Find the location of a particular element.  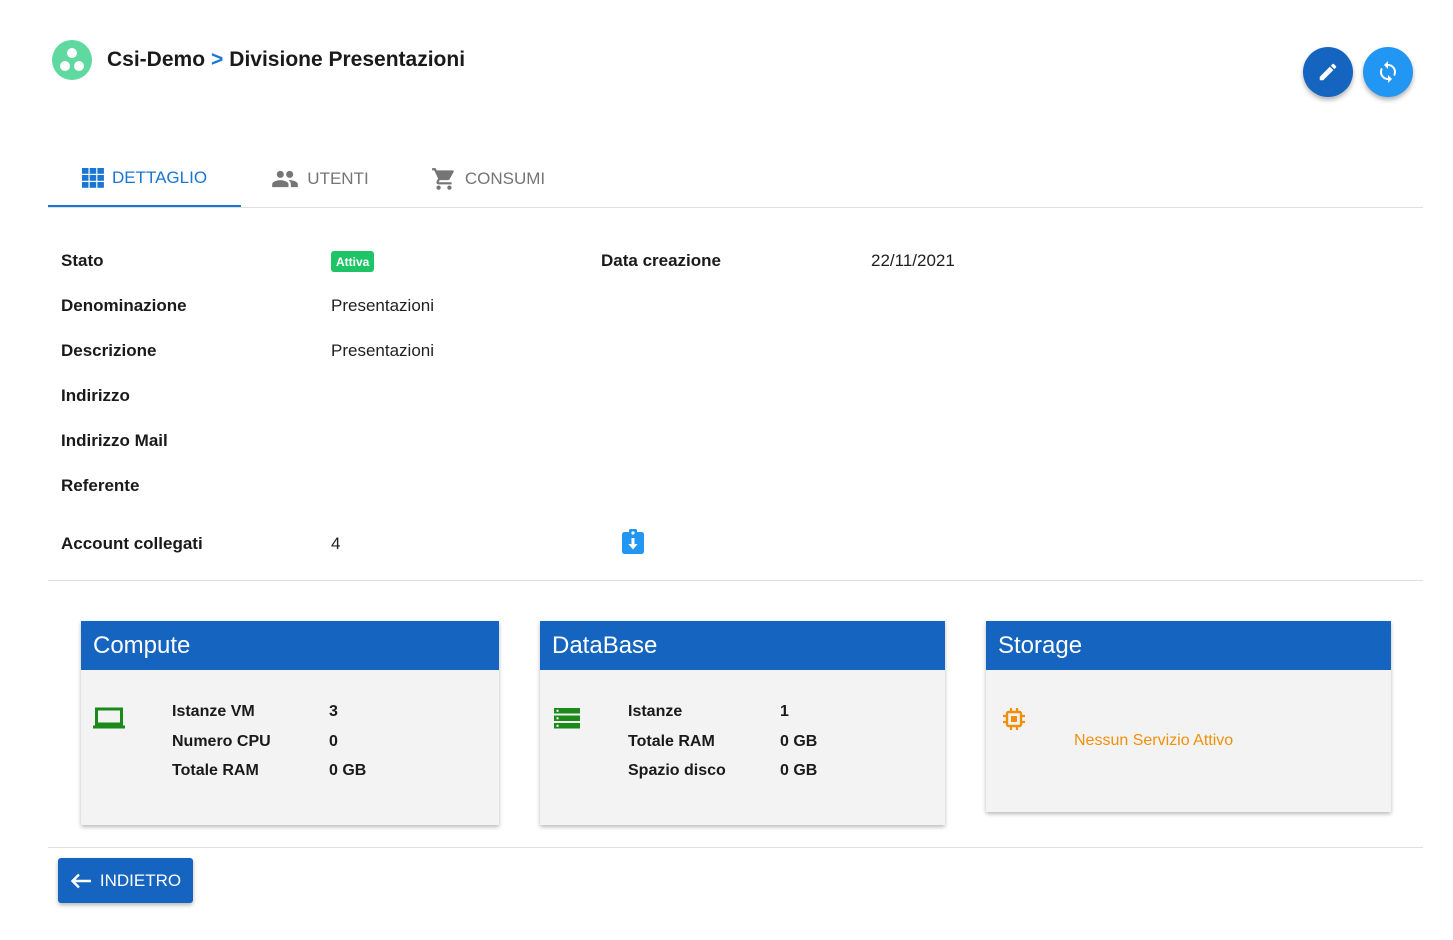

clipboard-download-icon is located at coordinates (633, 541).